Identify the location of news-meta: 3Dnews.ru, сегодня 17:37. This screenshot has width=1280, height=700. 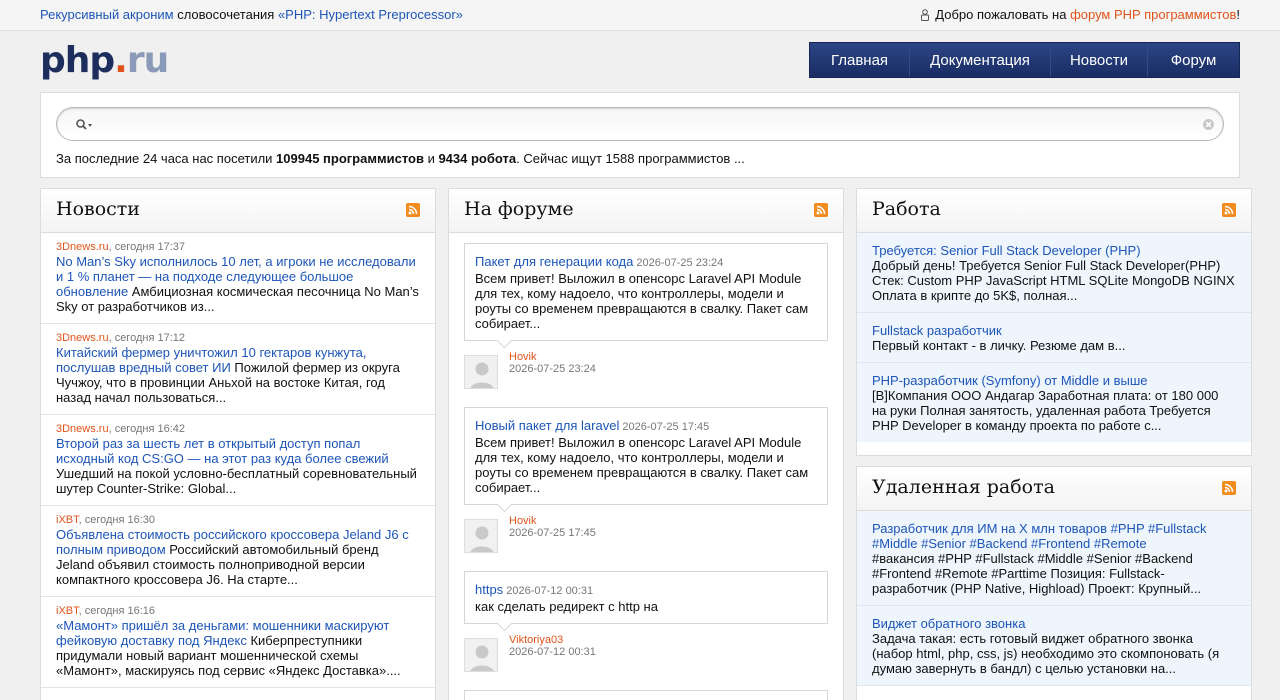
(238, 247).